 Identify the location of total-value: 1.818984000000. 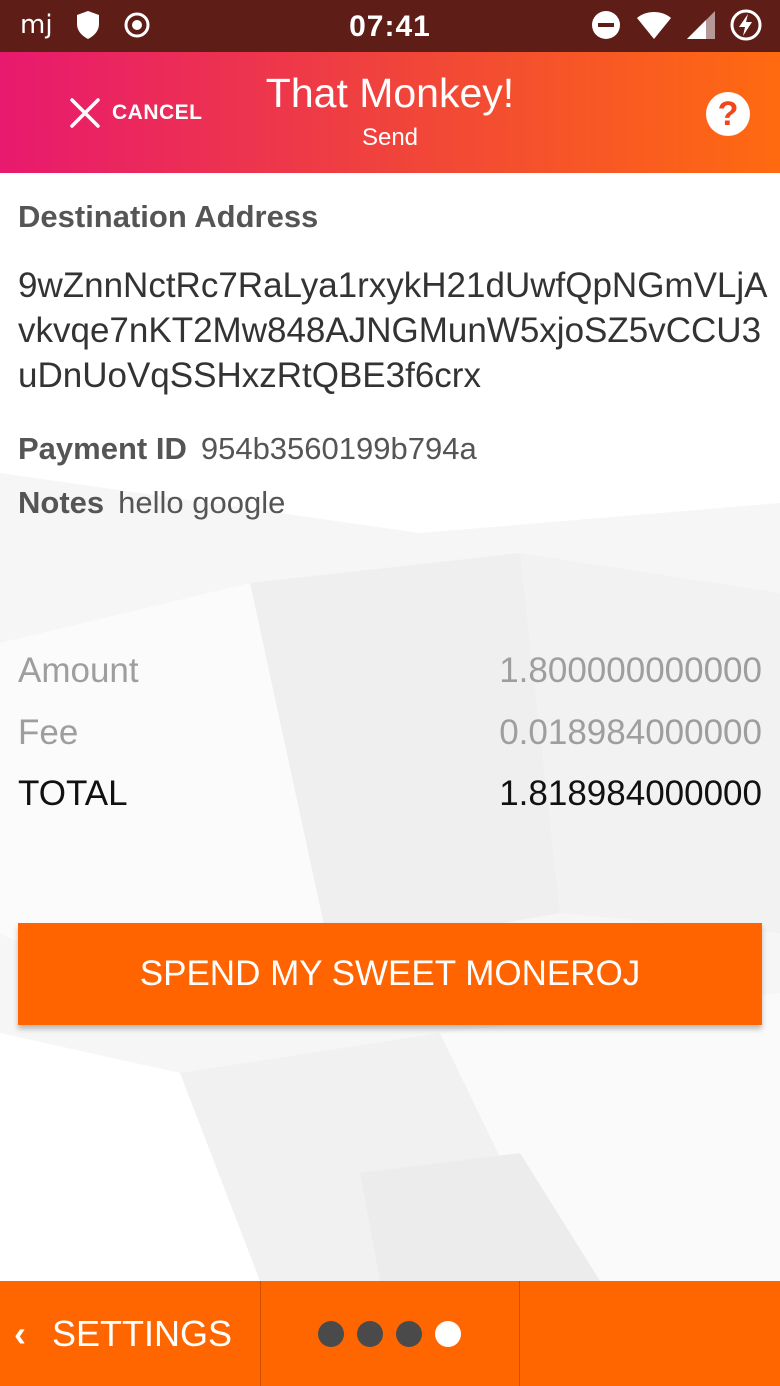
(630, 793).